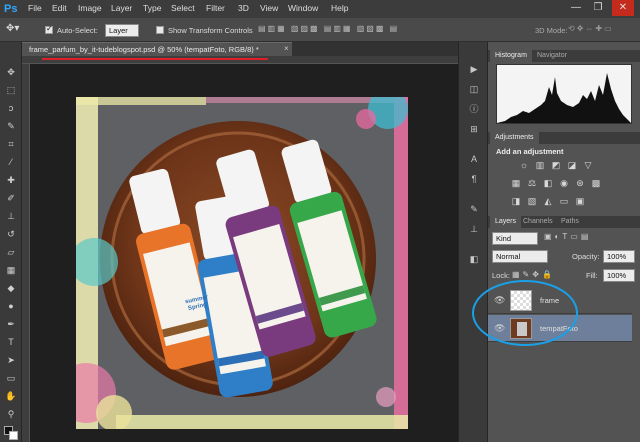 Image resolution: width=640 pixels, height=442 pixels. What do you see at coordinates (524, 165) in the screenshot?
I see `brightness-icon: ☼` at bounding box center [524, 165].